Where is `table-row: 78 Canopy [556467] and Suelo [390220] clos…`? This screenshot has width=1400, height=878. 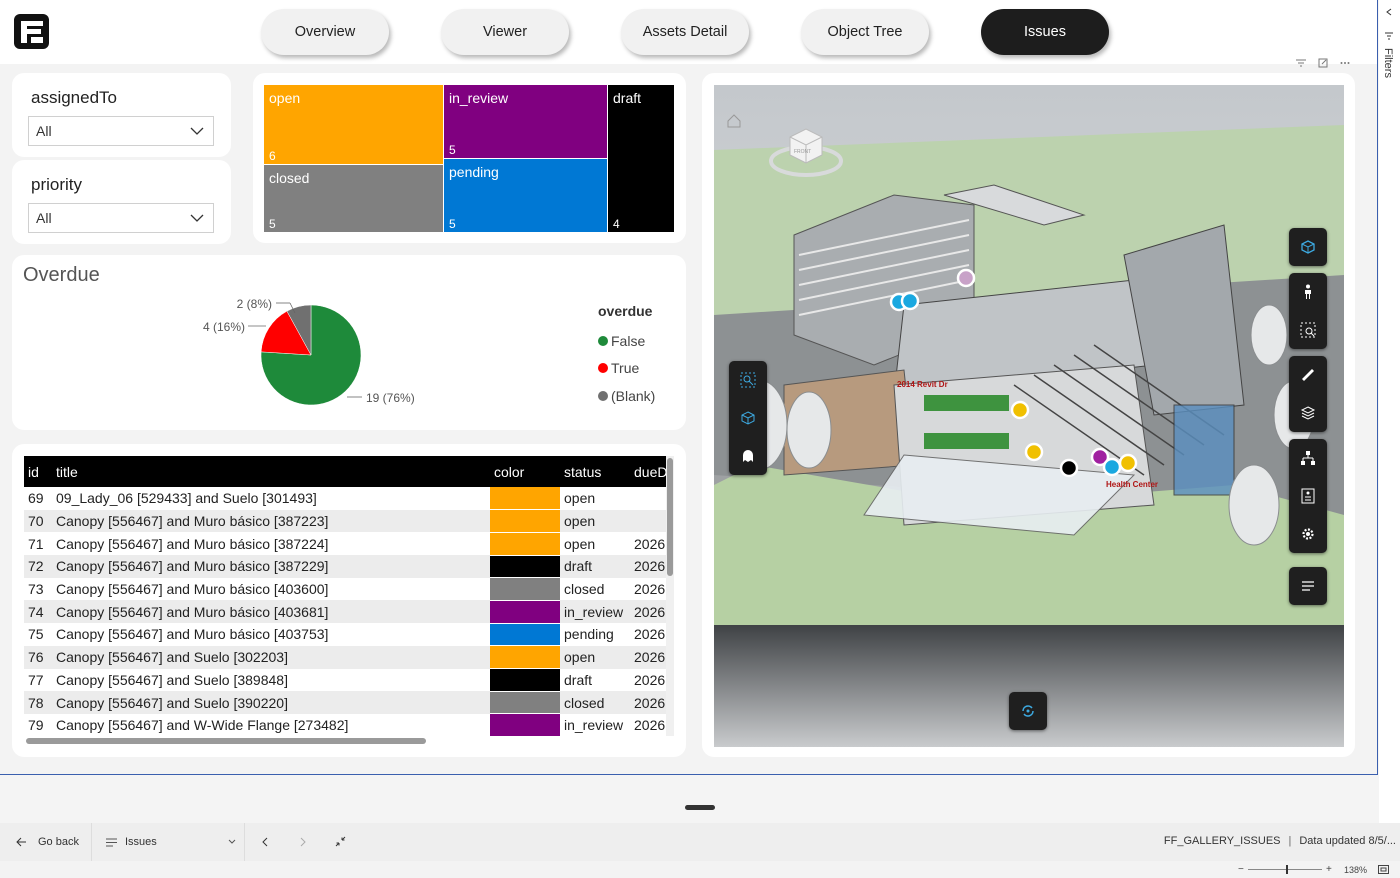 table-row: 78 Canopy [556467] and Suelo [390220] clos… is located at coordinates (345, 703).